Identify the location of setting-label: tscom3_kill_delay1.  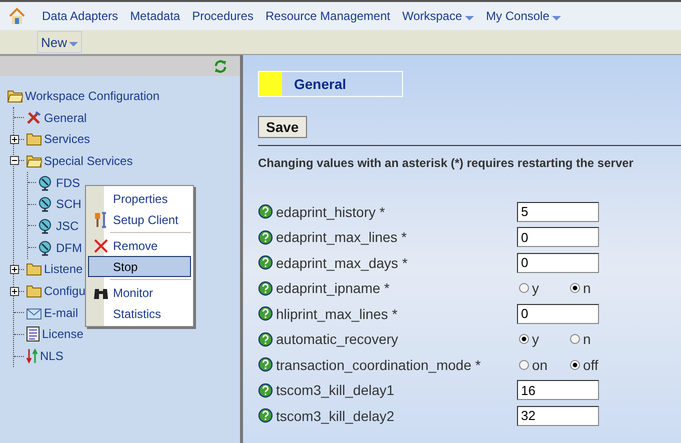
(336, 390).